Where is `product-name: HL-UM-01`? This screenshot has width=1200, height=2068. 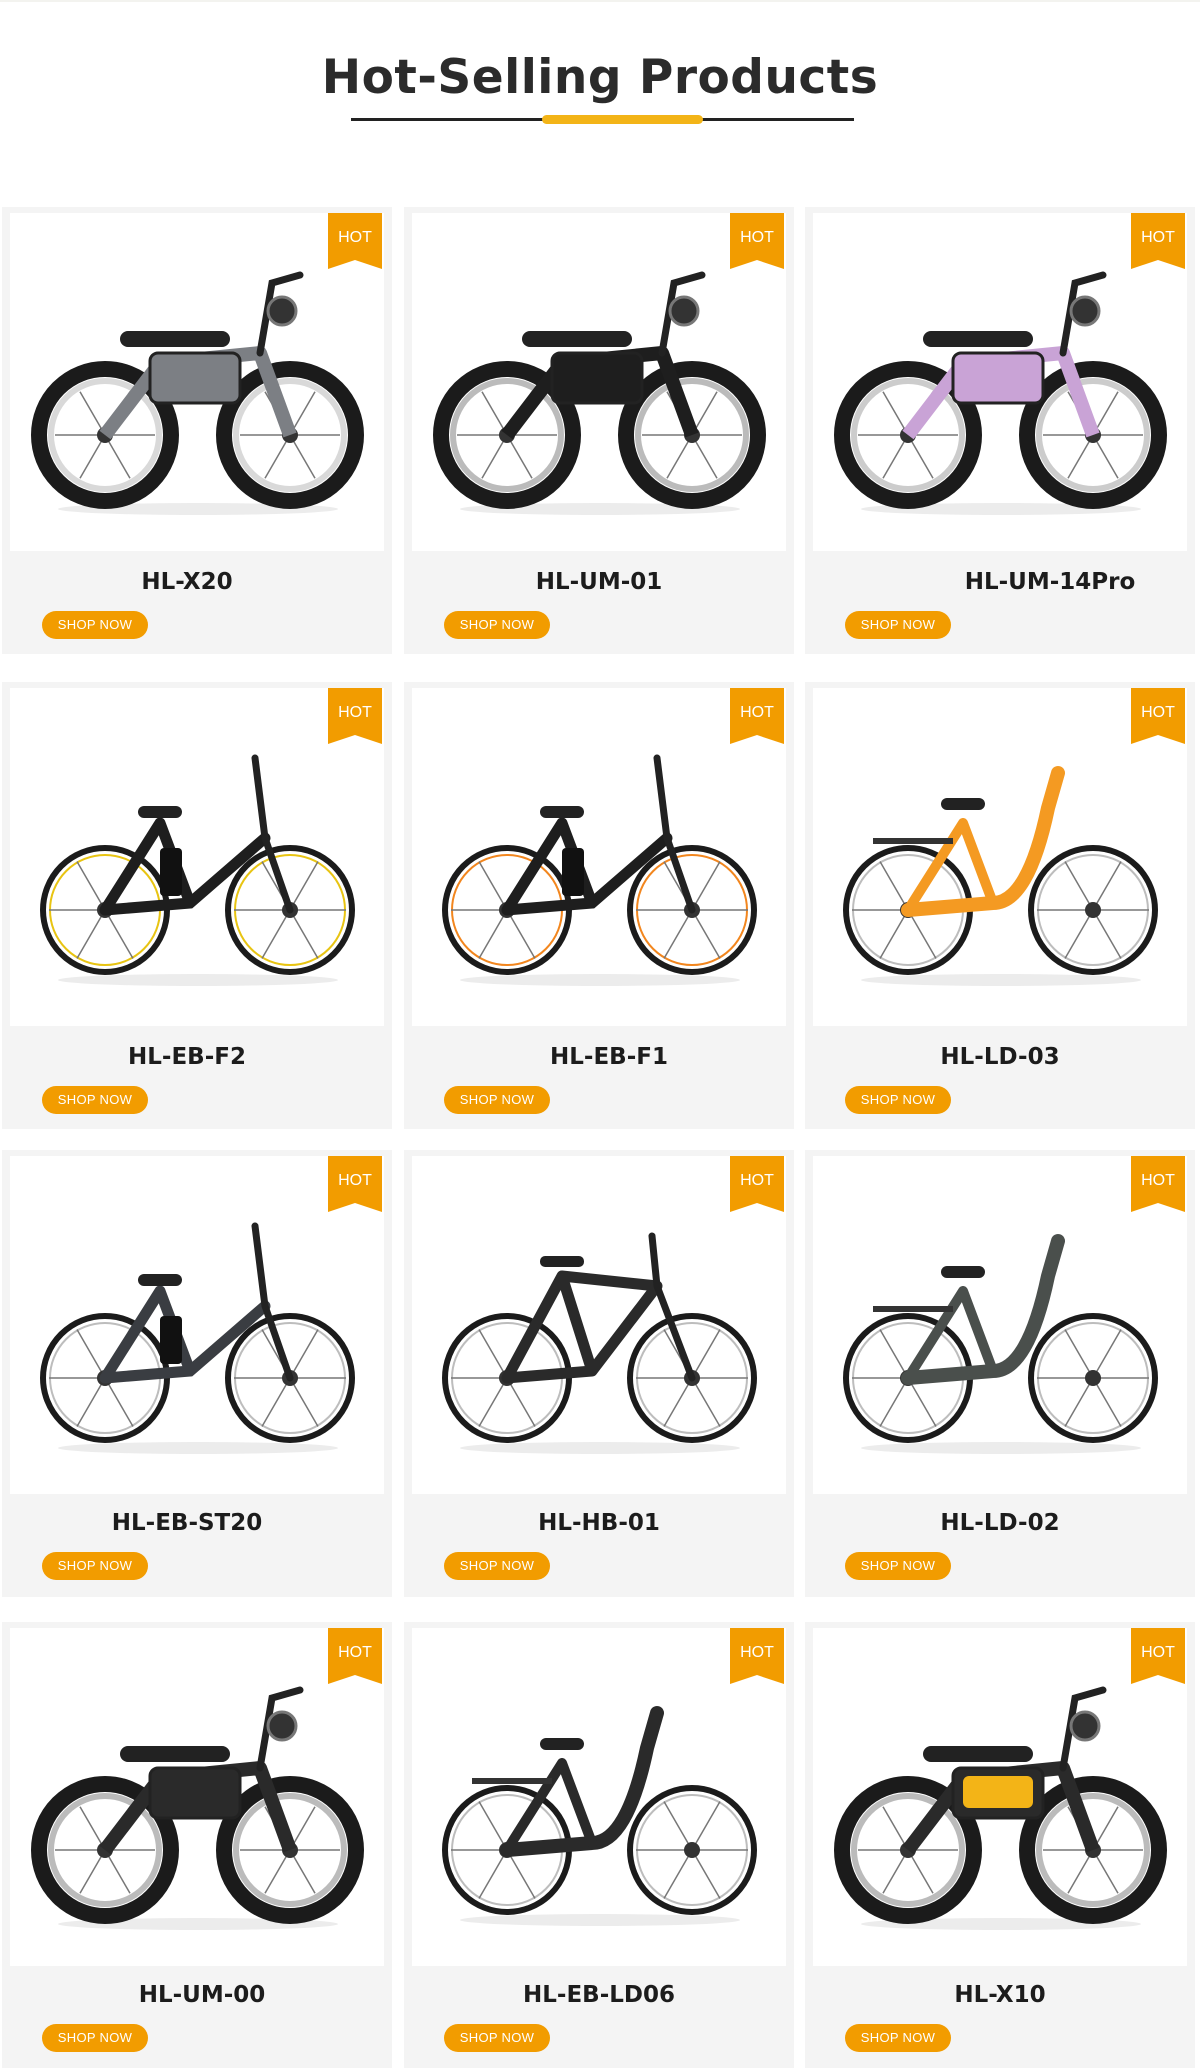
product-name: HL-UM-01 is located at coordinates (599, 582).